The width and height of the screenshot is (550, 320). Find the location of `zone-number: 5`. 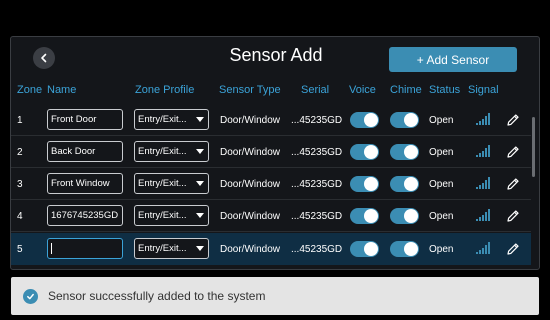

zone-number: 5 is located at coordinates (20, 249).